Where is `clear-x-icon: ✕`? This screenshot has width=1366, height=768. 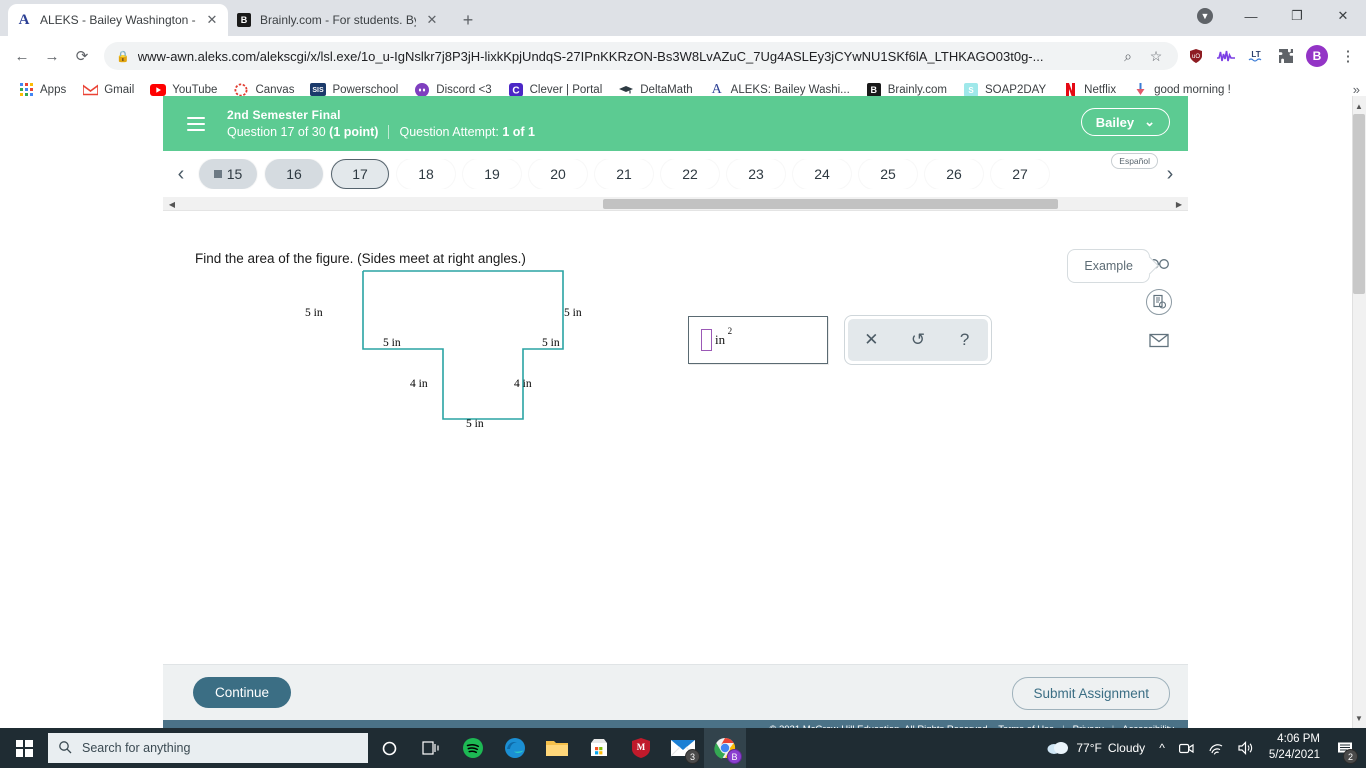
clear-x-icon: ✕ is located at coordinates (871, 340).